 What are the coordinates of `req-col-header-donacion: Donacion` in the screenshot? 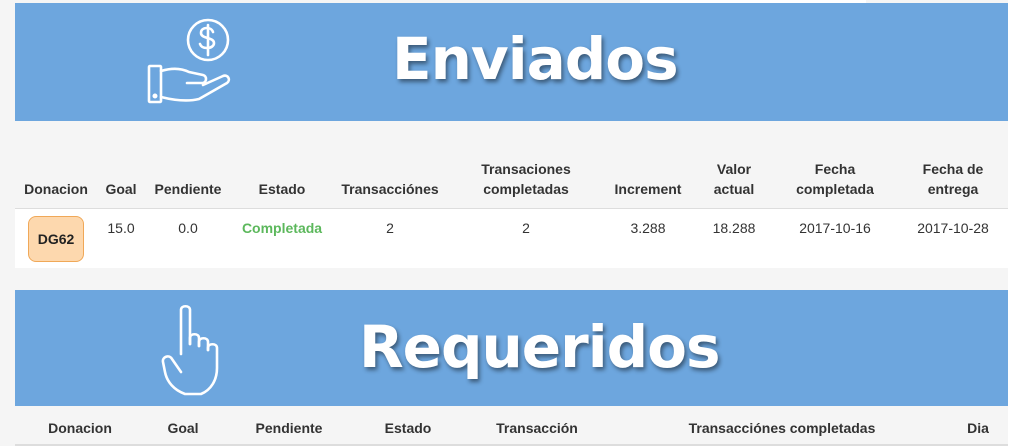 It's located at (80, 428).